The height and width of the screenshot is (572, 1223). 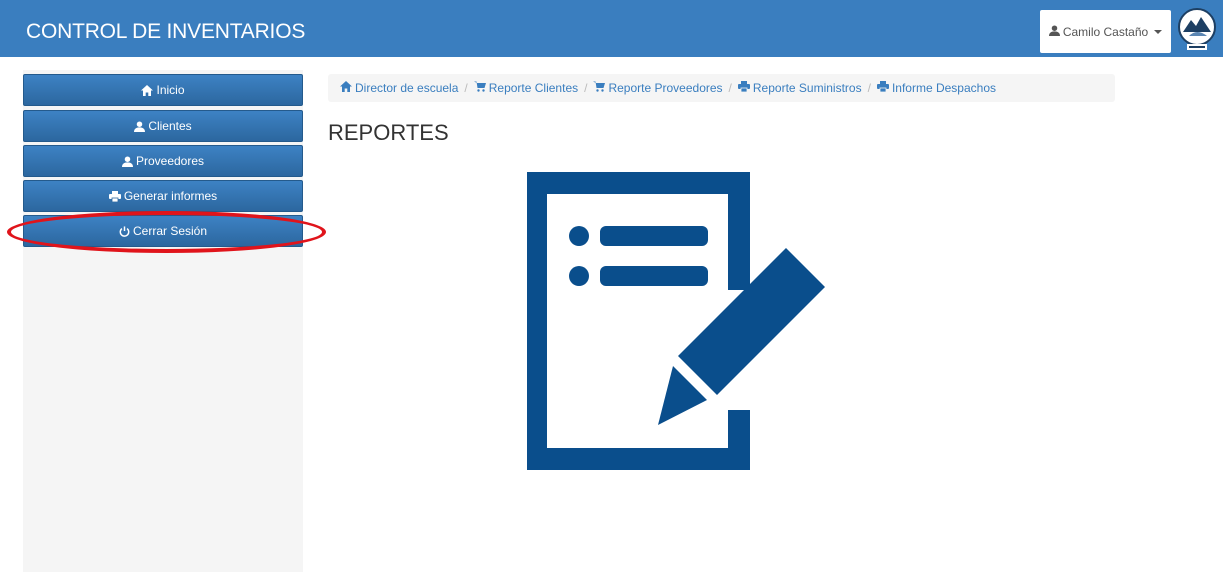 What do you see at coordinates (1158, 31) in the screenshot?
I see `chevron-down-icon` at bounding box center [1158, 31].